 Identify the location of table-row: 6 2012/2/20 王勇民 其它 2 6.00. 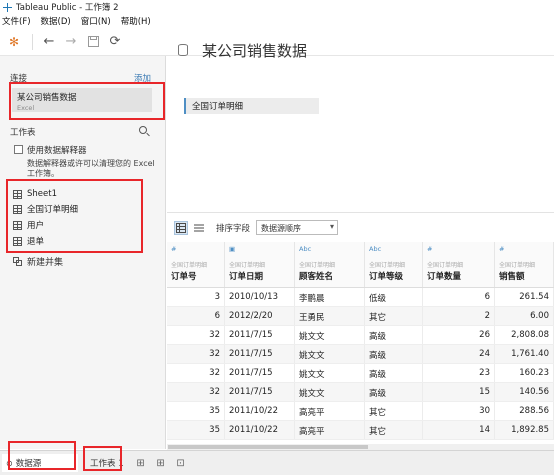
(360, 316).